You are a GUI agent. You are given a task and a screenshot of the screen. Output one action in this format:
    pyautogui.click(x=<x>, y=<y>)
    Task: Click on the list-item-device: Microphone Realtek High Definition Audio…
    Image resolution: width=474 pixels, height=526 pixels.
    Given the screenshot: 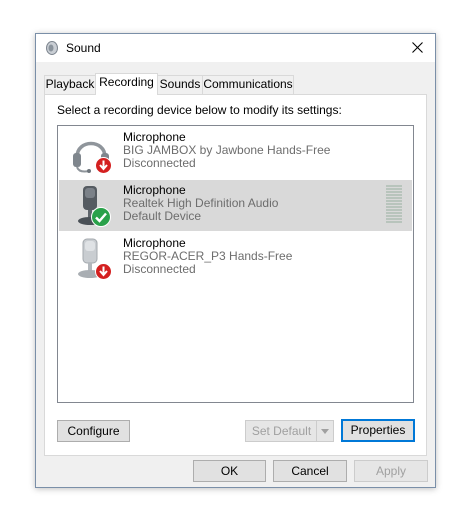 What is the action you would take?
    pyautogui.click(x=235, y=205)
    